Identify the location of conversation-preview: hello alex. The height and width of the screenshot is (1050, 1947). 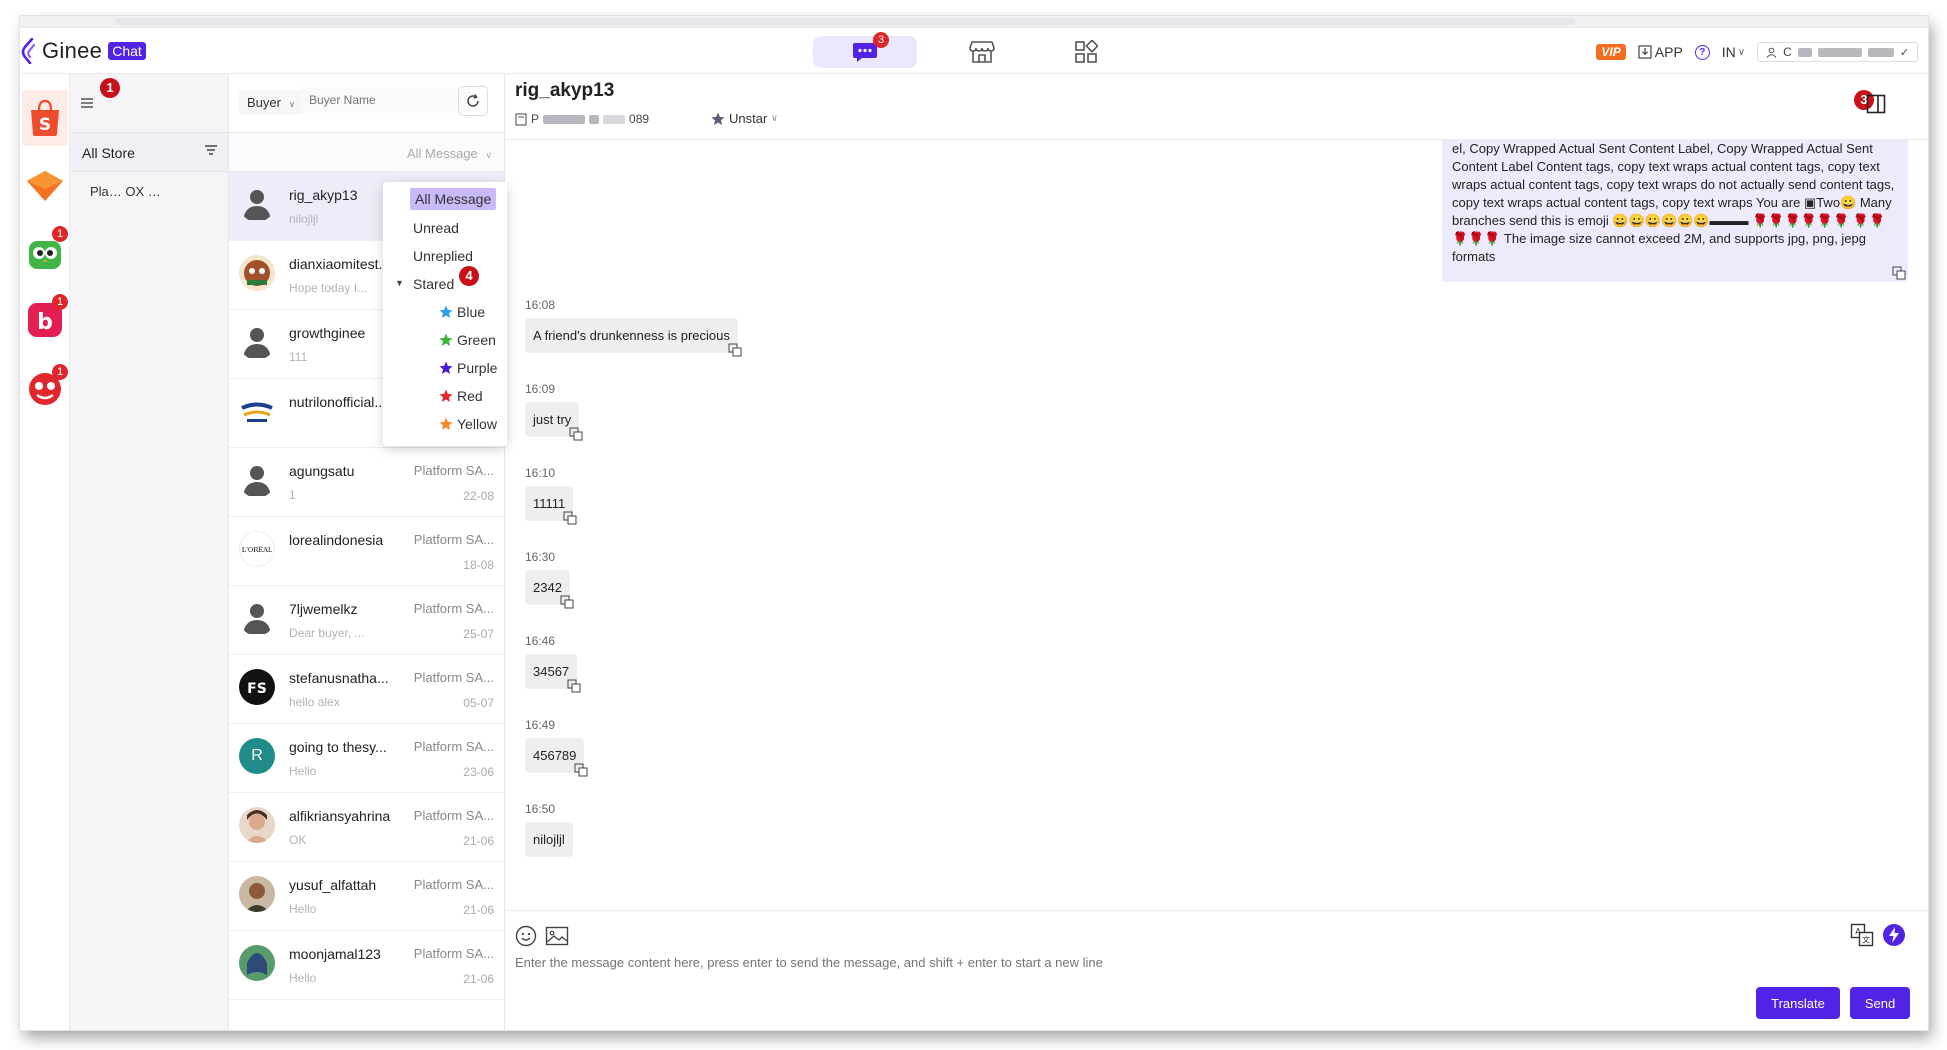
(314, 702).